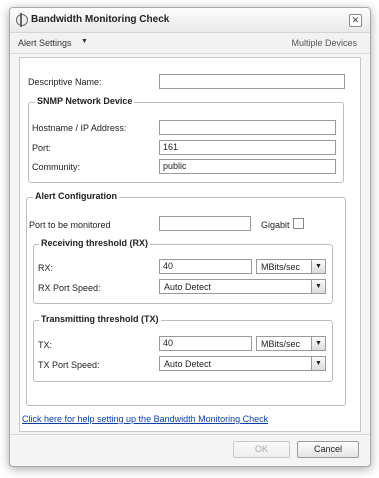  What do you see at coordinates (188, 364) in the screenshot?
I see `tx-port-speed-value: Auto Detect` at bounding box center [188, 364].